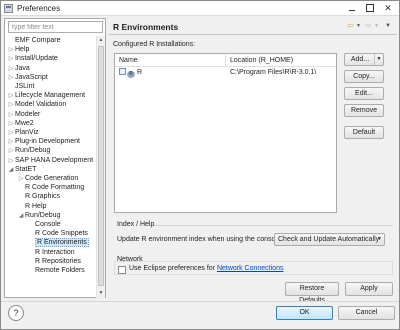  I want to click on tree-item-label: R Interaction, so click(55, 252).